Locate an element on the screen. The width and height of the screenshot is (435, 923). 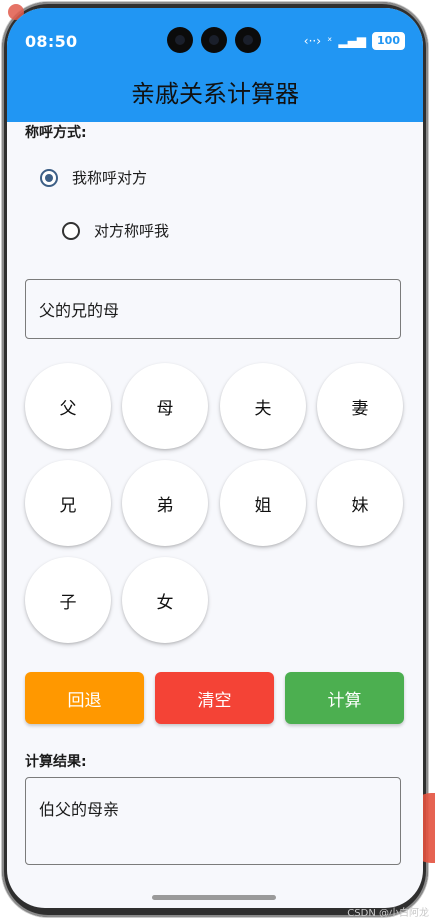
camera-cutout is located at coordinates (214, 40).